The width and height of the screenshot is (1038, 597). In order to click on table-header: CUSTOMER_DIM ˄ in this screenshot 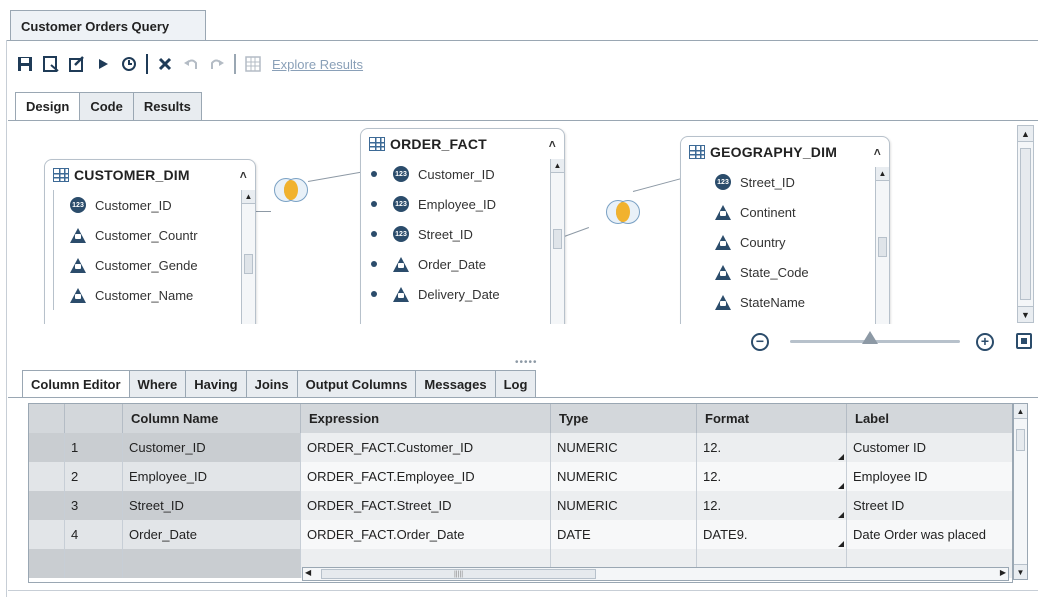, I will do `click(150, 175)`.